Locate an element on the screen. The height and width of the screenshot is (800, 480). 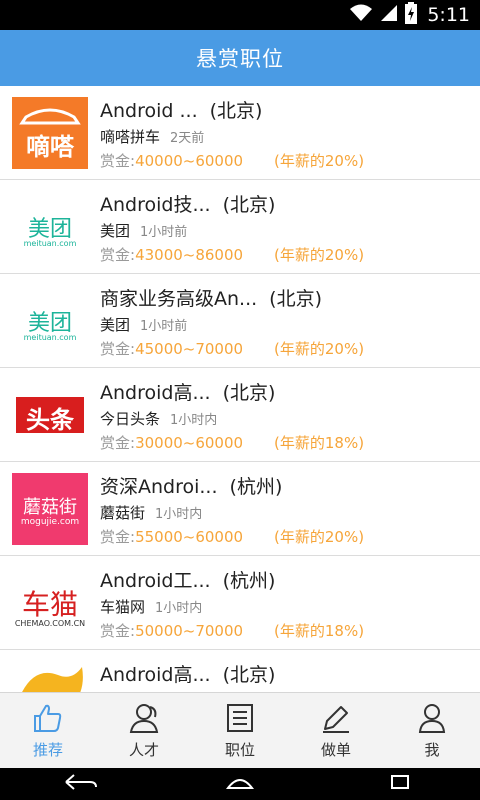
company-name: 蘑菇街 is located at coordinates (123, 513).